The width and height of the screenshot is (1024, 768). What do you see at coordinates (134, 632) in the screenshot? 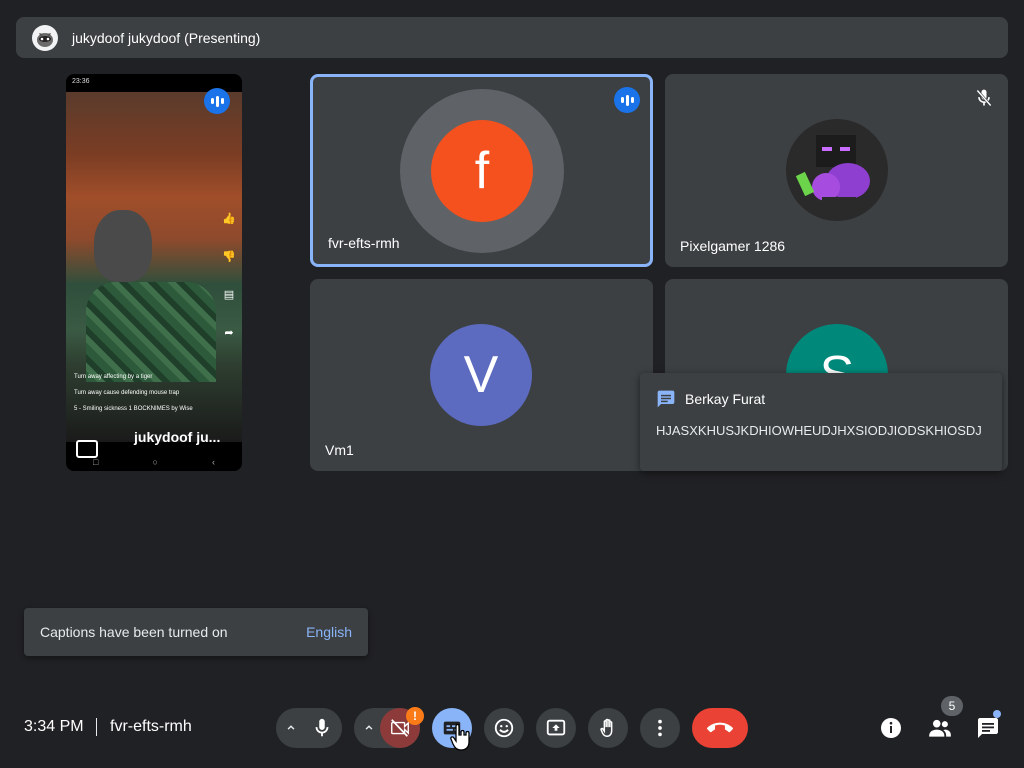
I see `toast-text: Captions have been turned on` at bounding box center [134, 632].